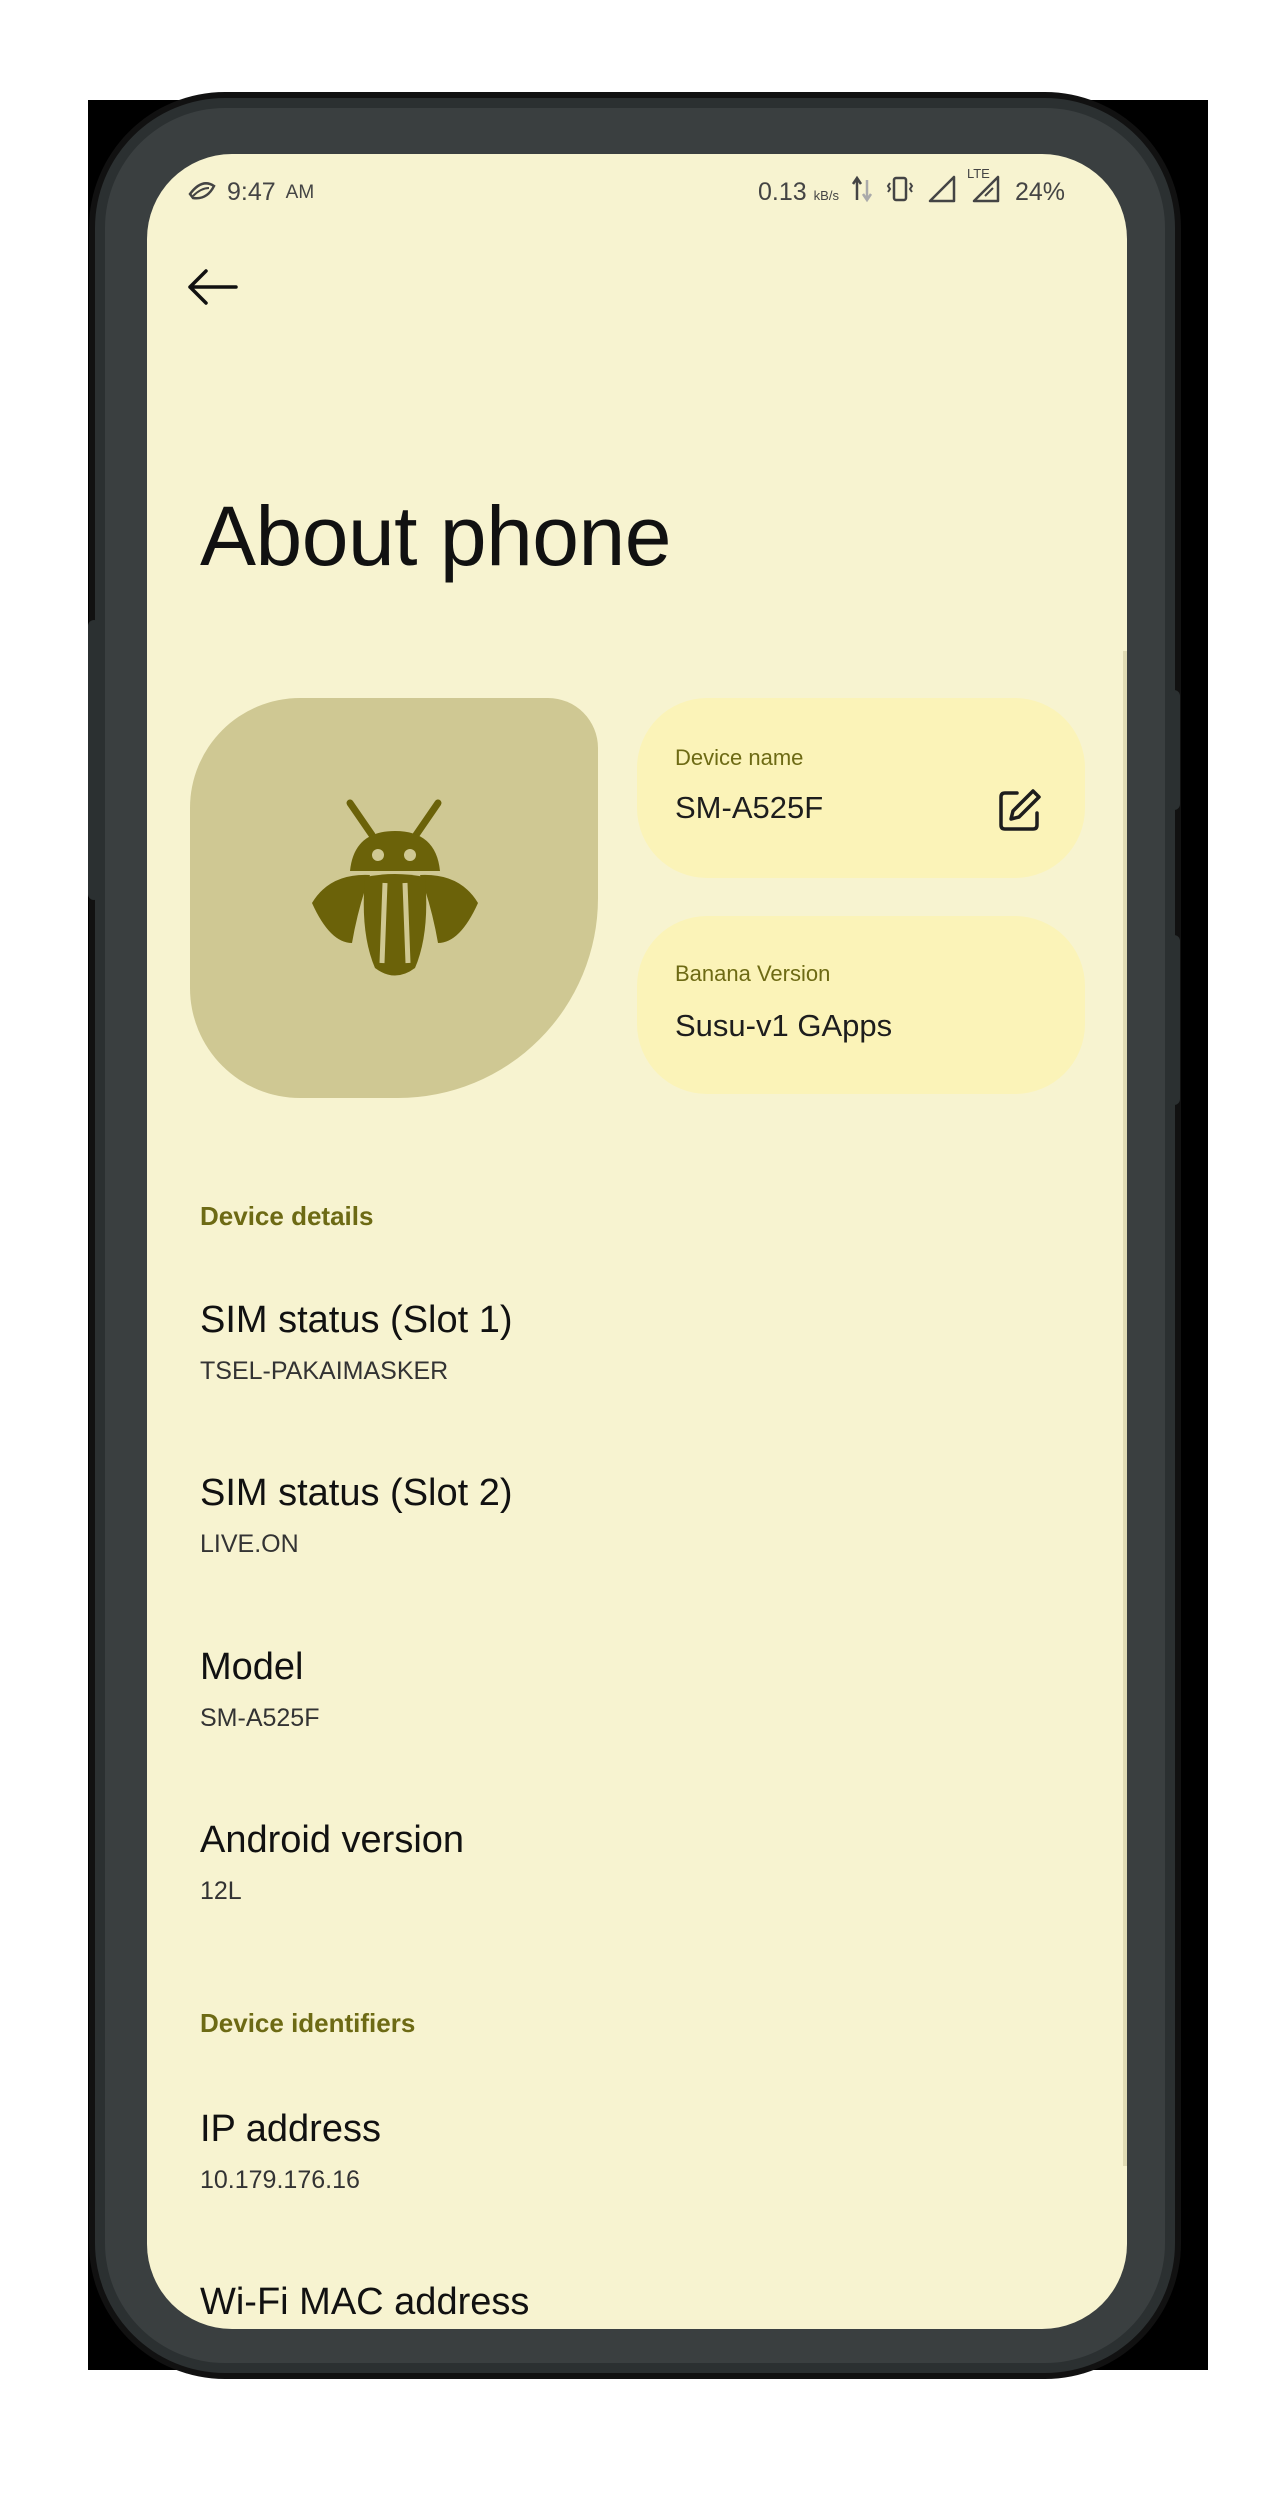 Image resolution: width=1280 pixels, height=2500 pixels. I want to click on vibrate-icon, so click(900, 192).